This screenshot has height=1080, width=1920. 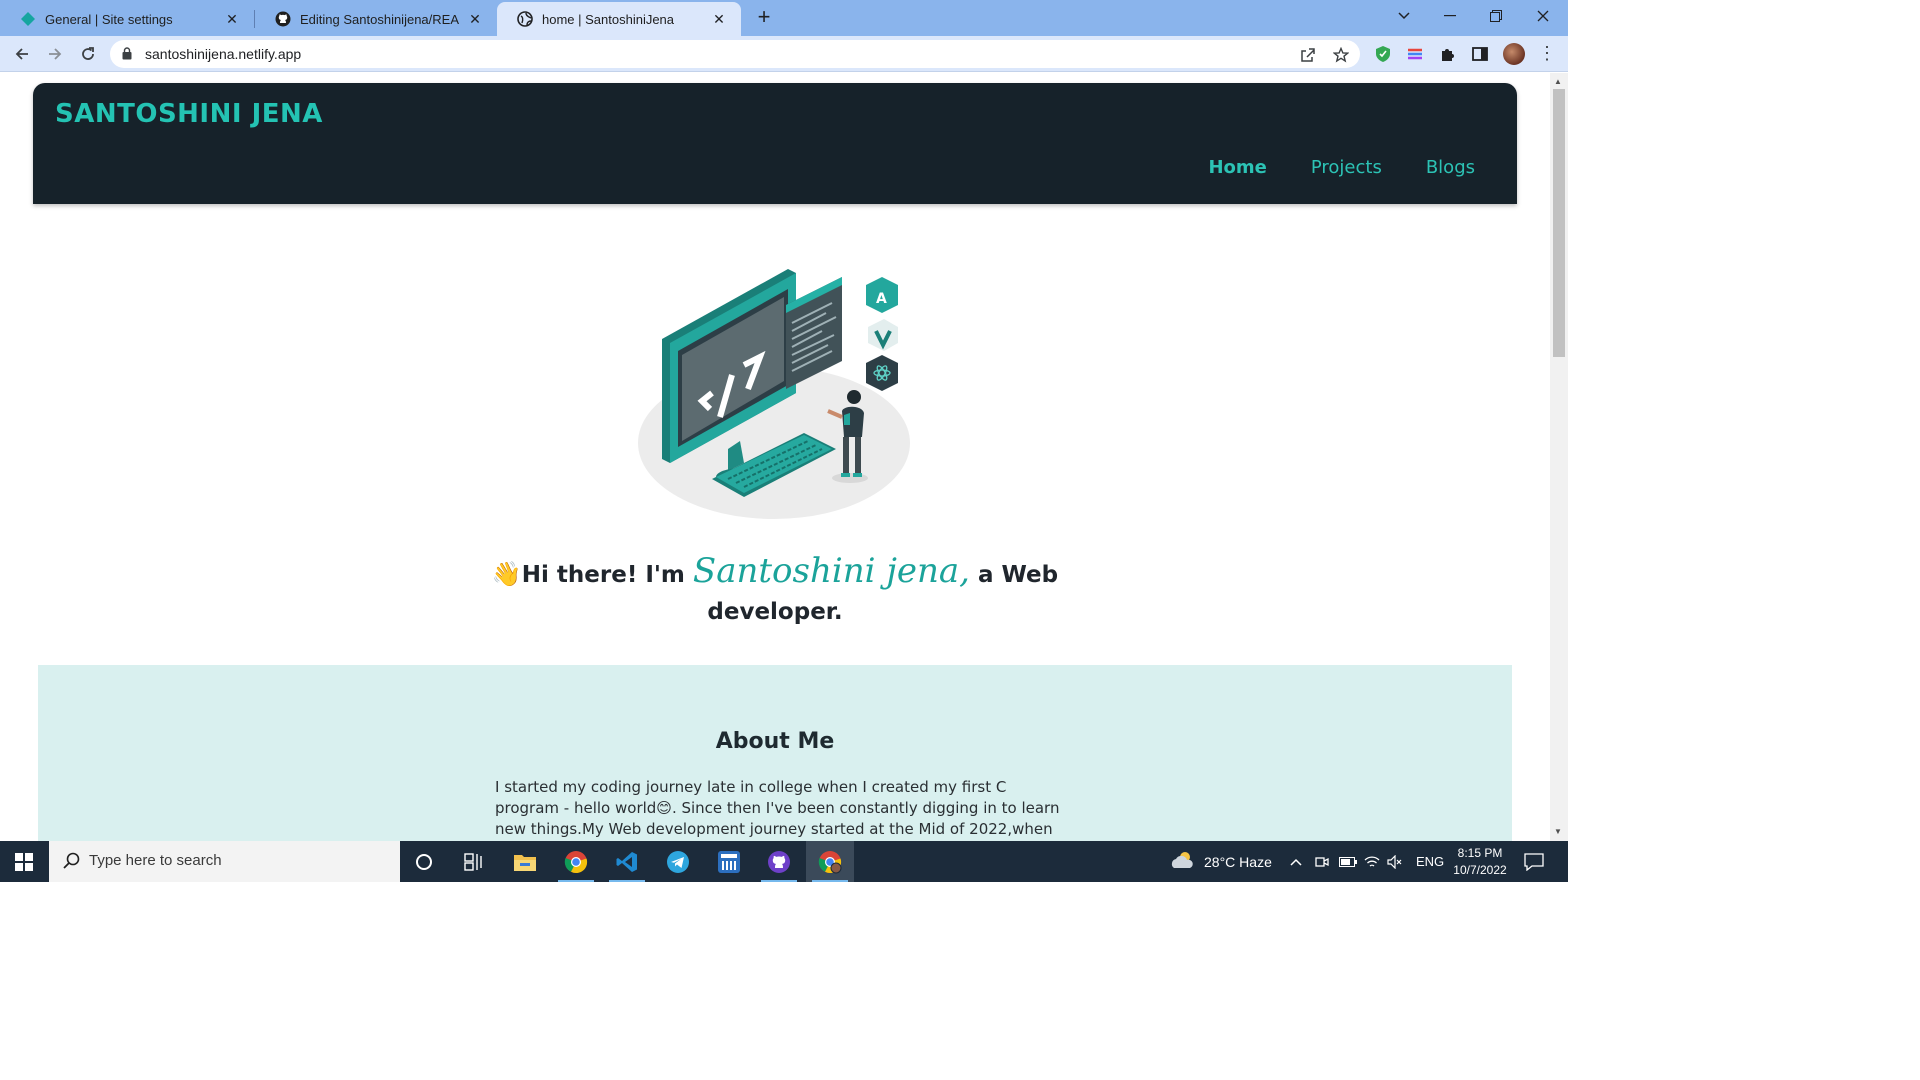 I want to click on github-desktop-icon, so click(x=779, y=861).